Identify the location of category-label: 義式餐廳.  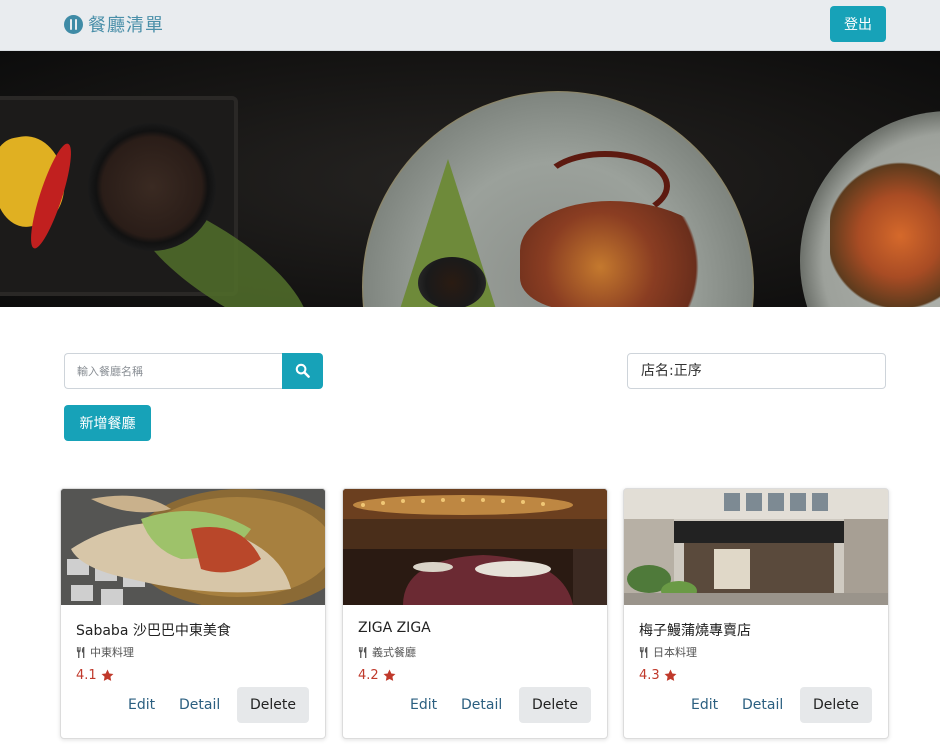
(394, 652).